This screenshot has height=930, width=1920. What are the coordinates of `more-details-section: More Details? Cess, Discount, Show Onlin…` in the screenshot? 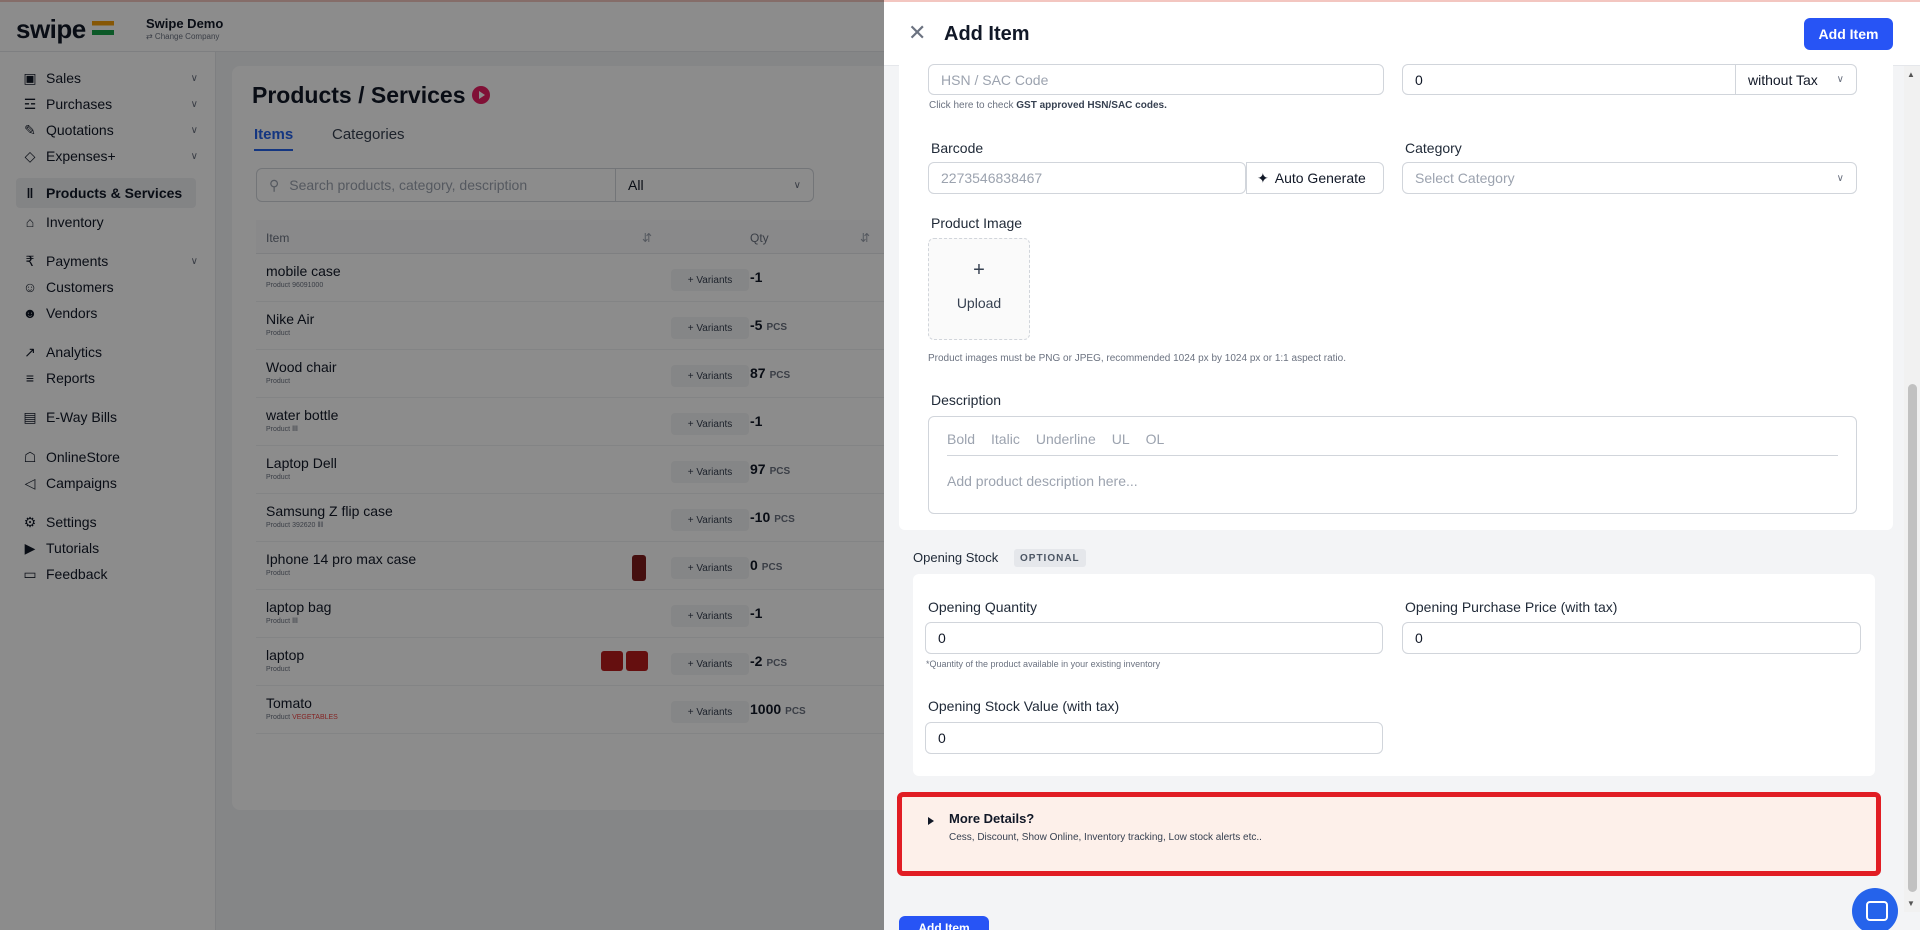 It's located at (1389, 834).